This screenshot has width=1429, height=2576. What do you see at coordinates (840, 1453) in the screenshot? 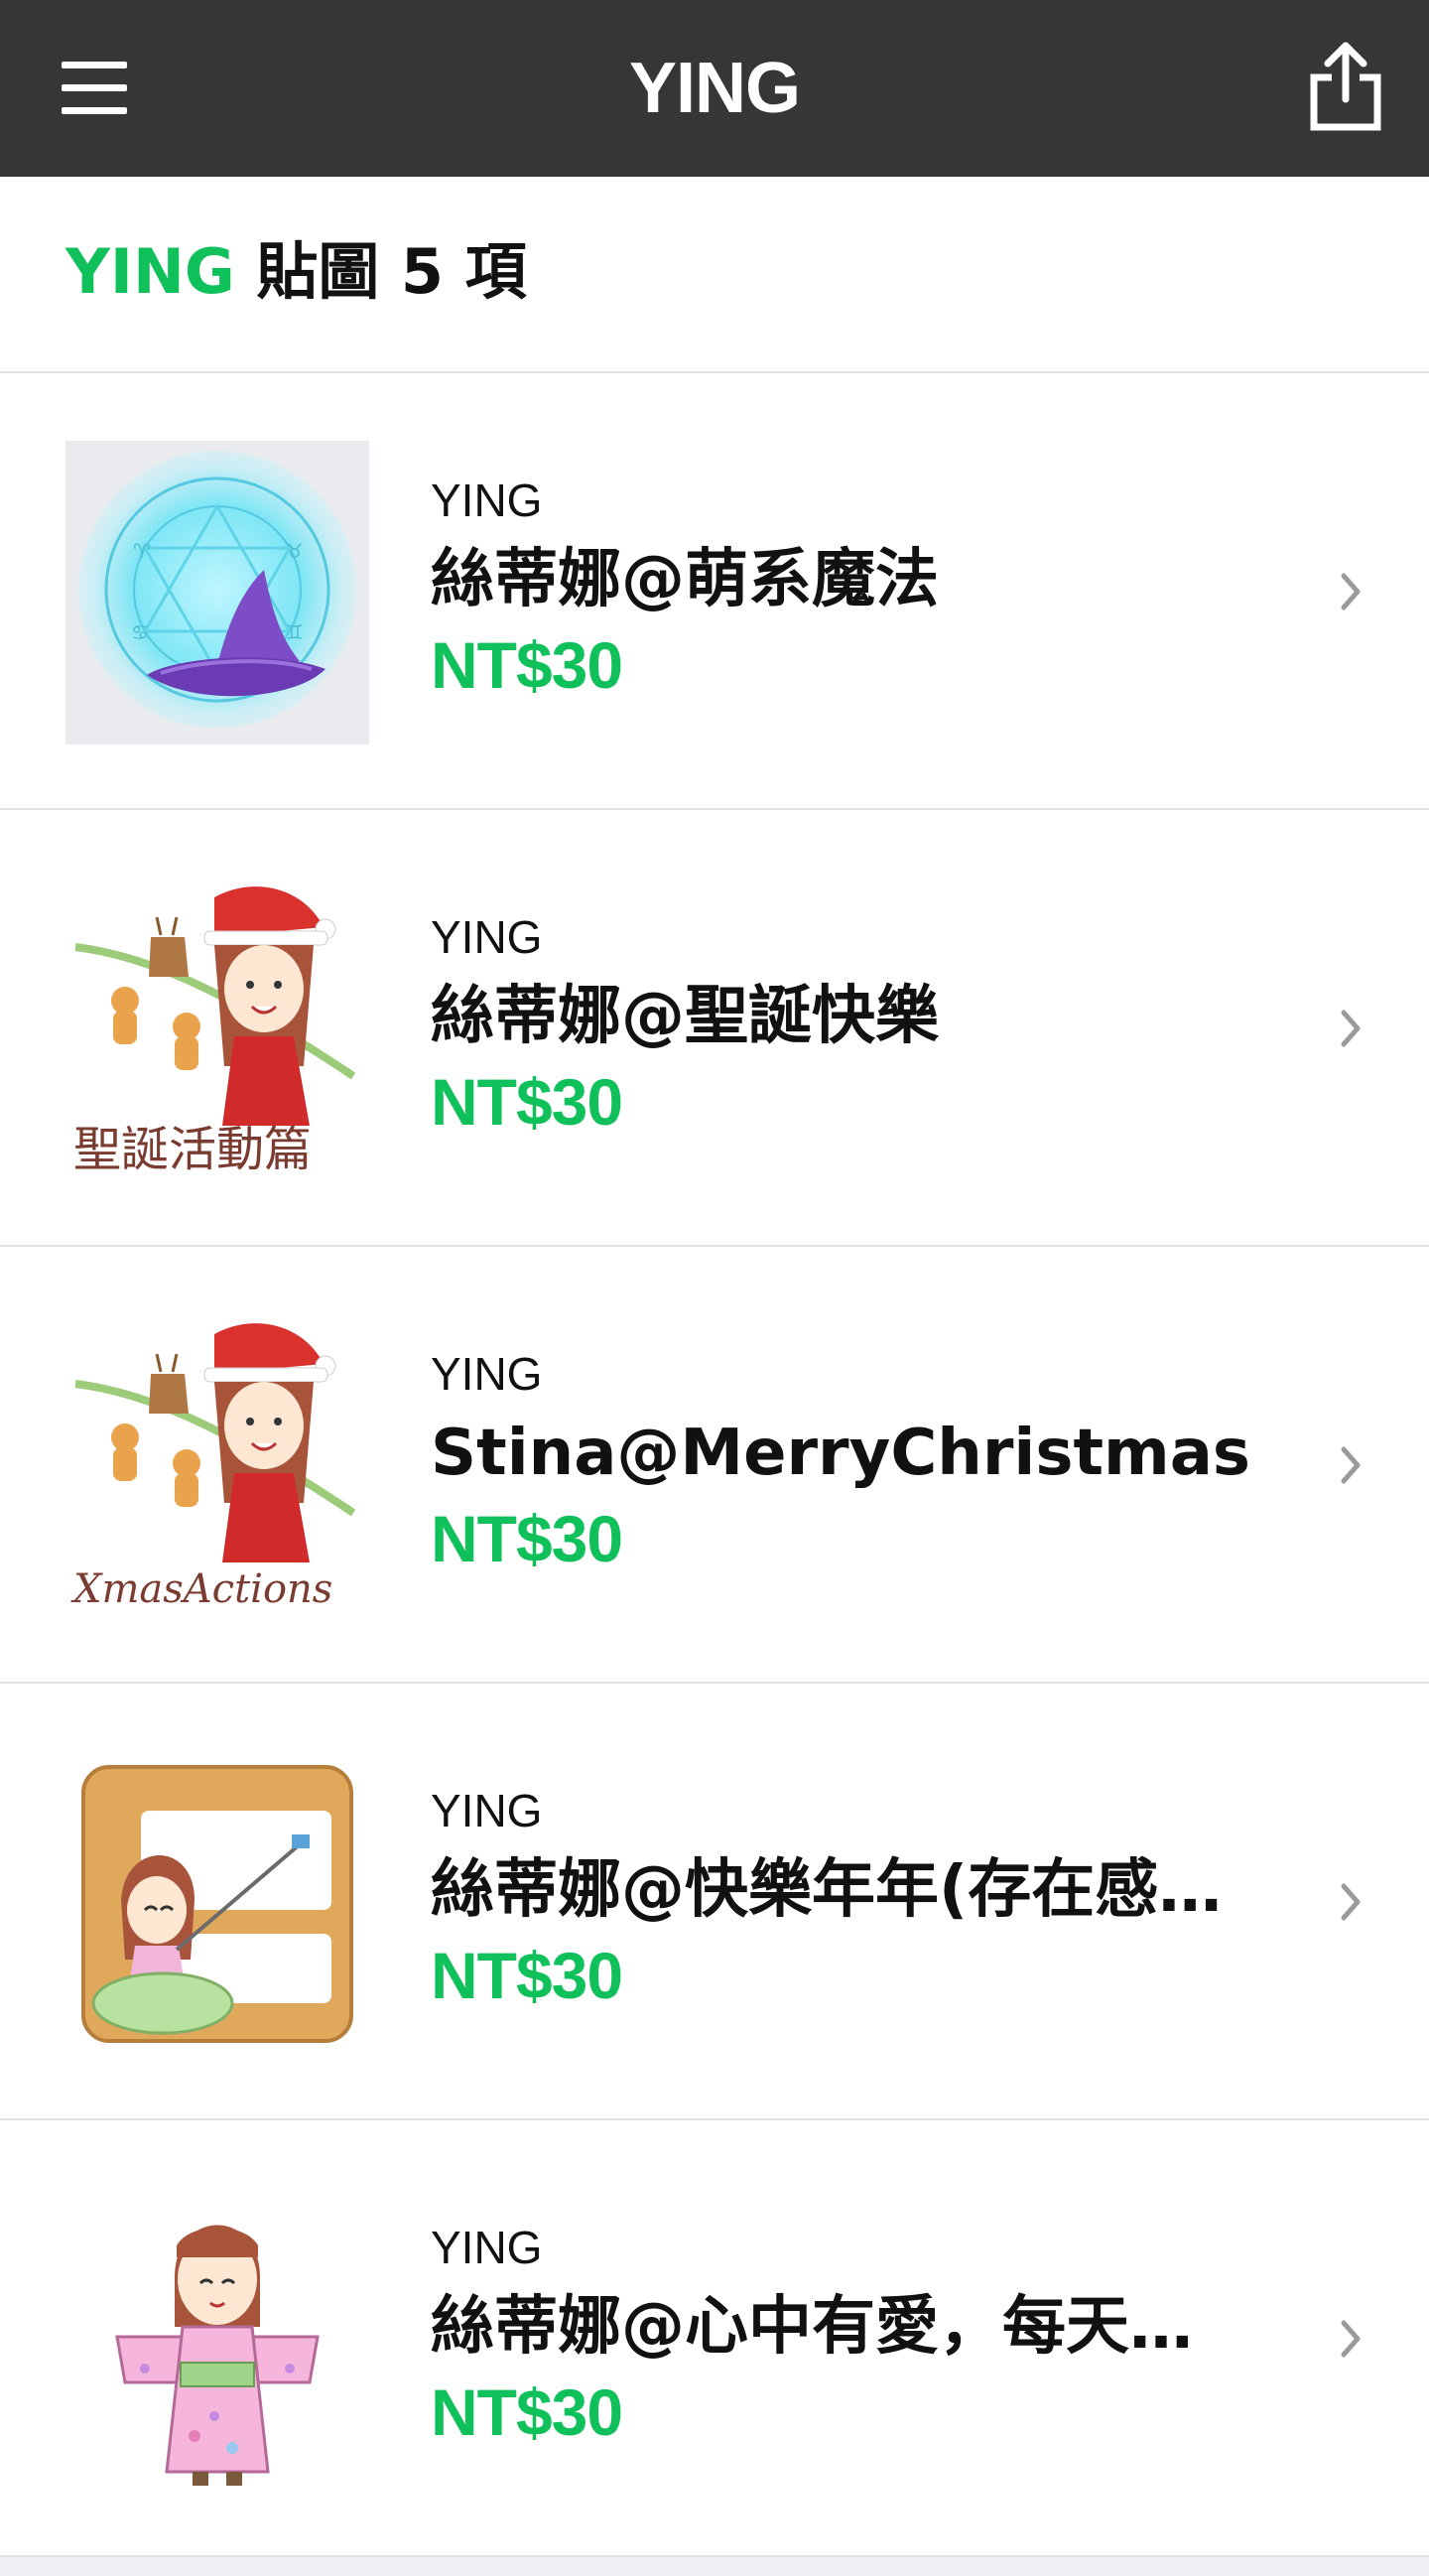
I see `item-title: Stina@MerryChristmas` at bounding box center [840, 1453].